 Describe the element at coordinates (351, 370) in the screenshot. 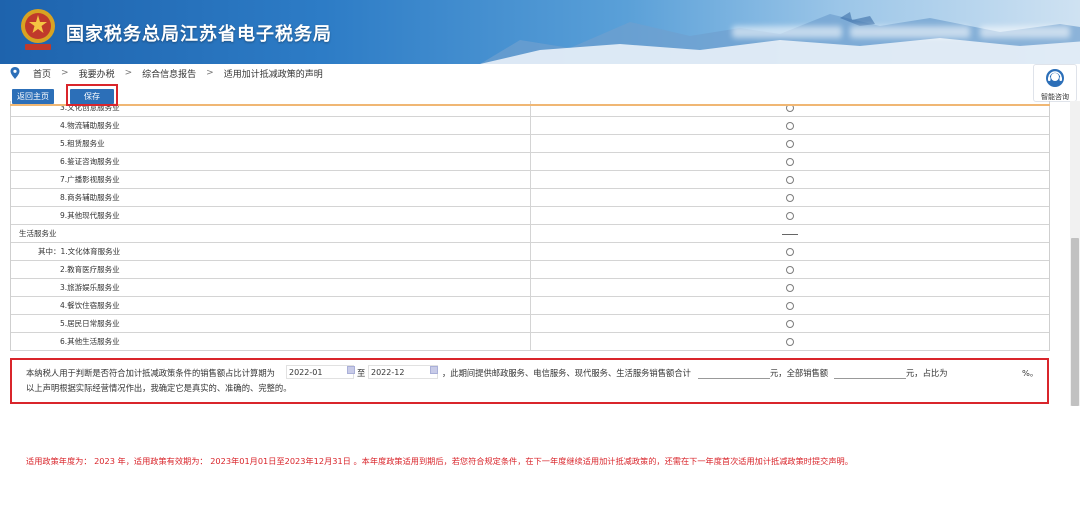

I see `calendar-icon` at that location.